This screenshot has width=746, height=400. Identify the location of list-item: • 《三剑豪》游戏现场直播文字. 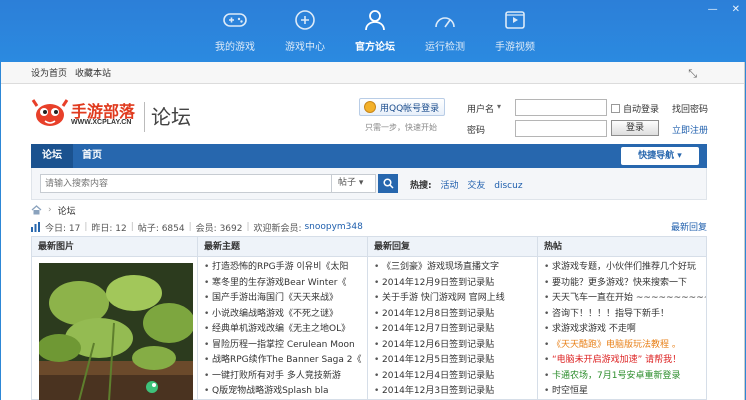
(455, 268).